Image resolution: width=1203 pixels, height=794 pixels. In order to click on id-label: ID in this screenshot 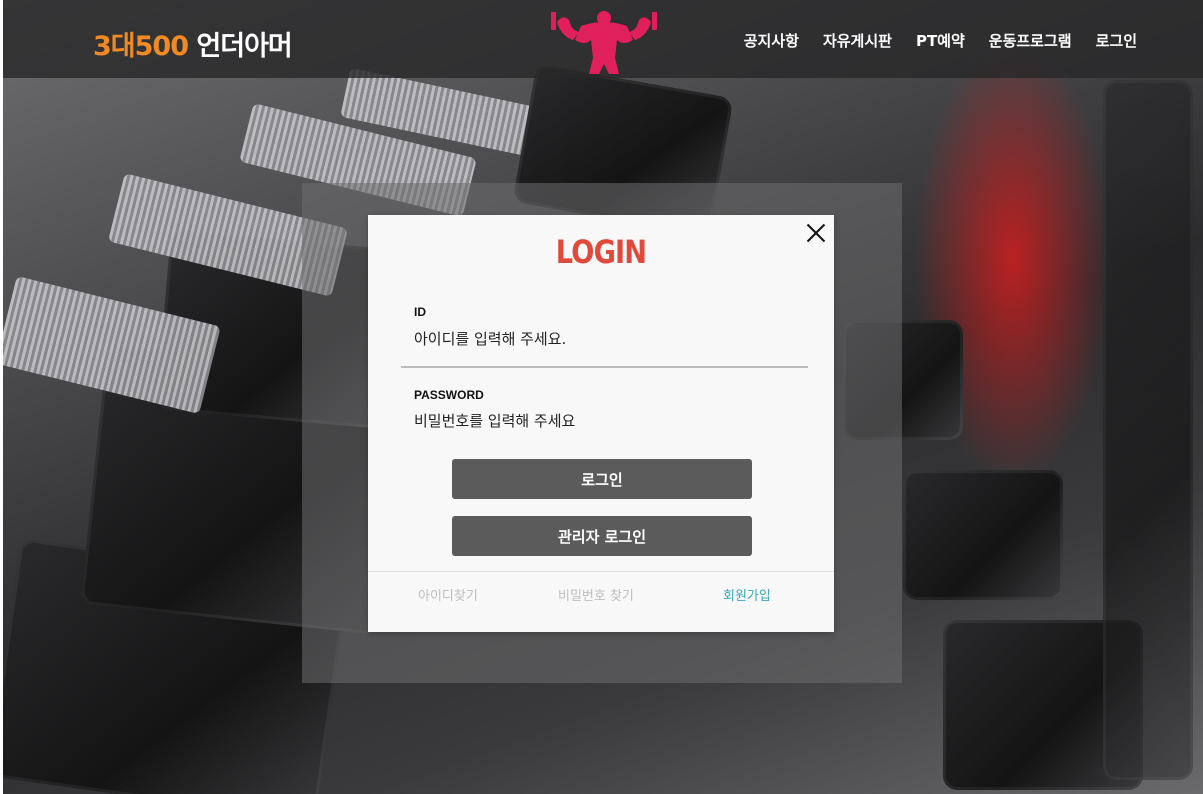, I will do `click(420, 312)`.